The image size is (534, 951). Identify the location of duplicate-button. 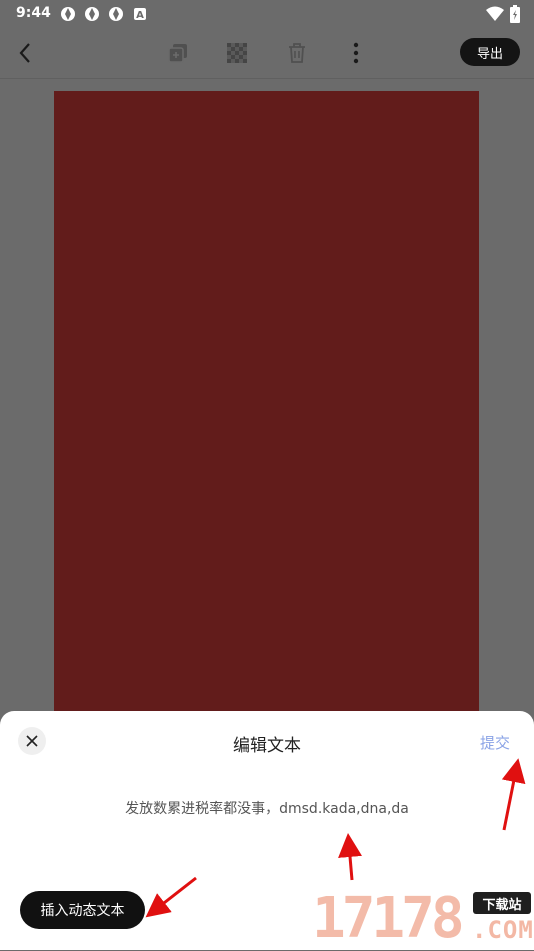
(178, 53).